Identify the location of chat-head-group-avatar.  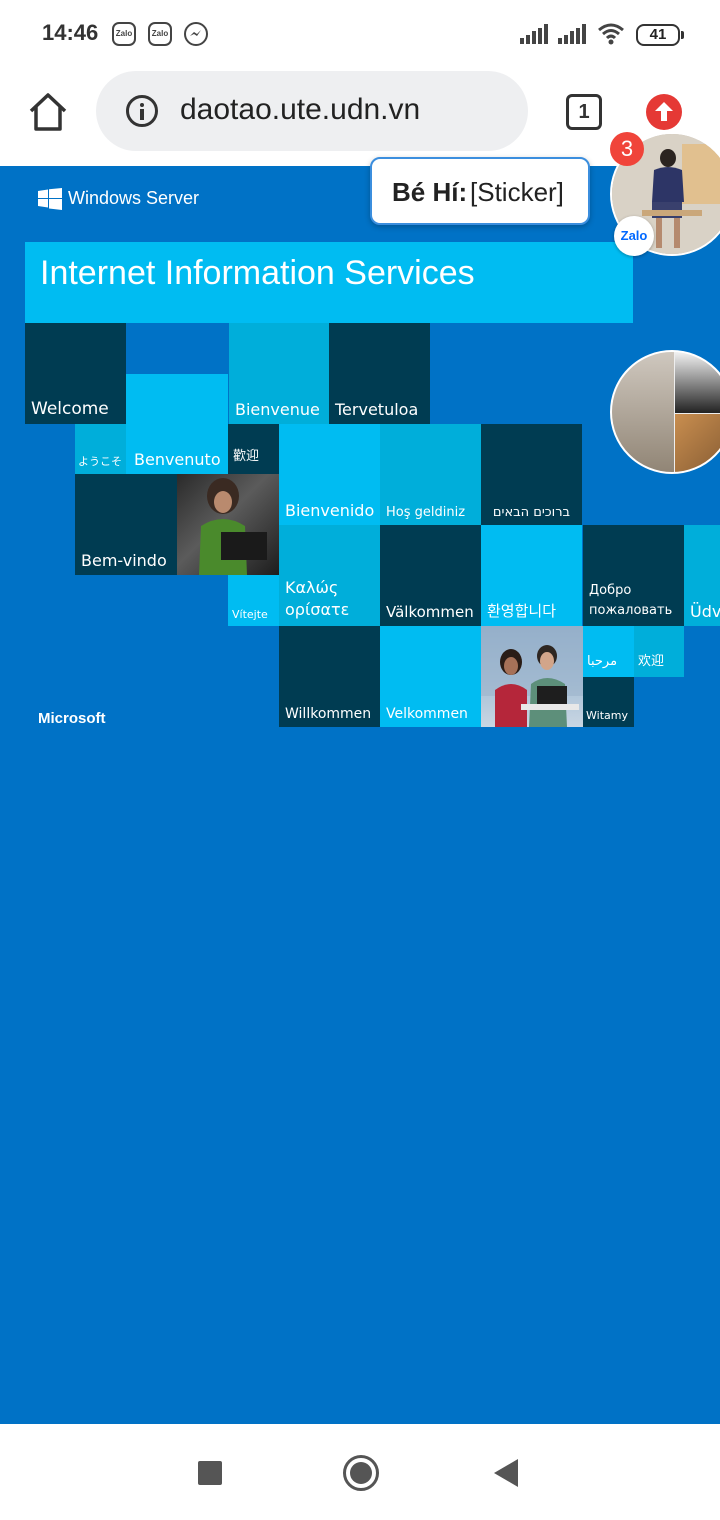
(665, 412).